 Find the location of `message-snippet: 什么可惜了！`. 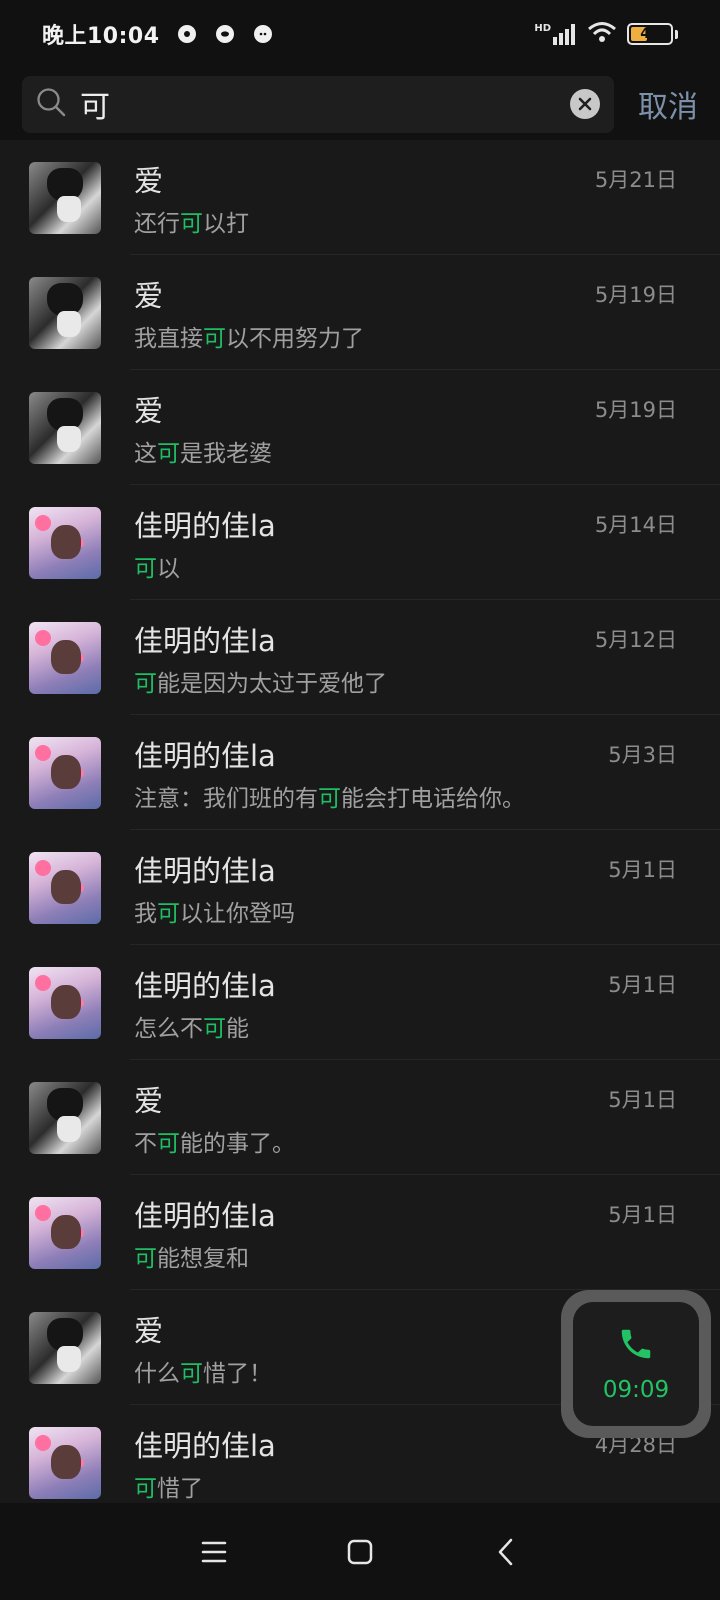

message-snippet: 什么可惜了！ is located at coordinates (203, 1371).